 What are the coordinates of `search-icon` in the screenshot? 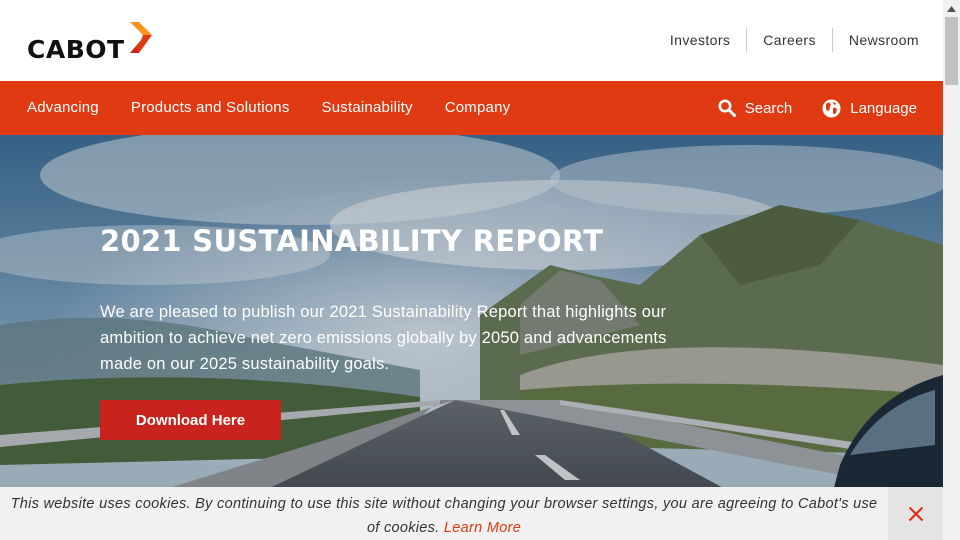 It's located at (727, 108).